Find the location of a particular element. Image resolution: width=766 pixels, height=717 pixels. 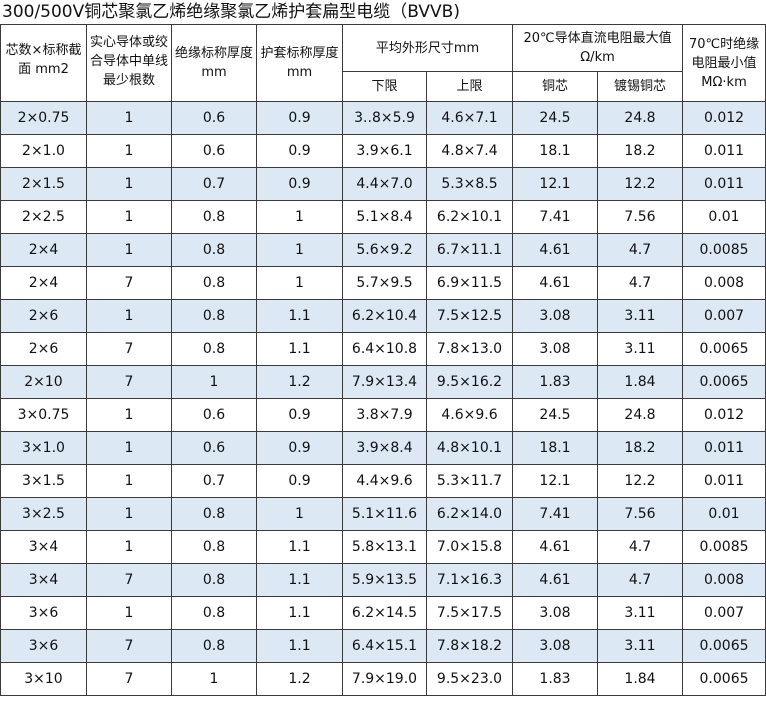

cell-res-tinned: 18.2 is located at coordinates (640, 151).